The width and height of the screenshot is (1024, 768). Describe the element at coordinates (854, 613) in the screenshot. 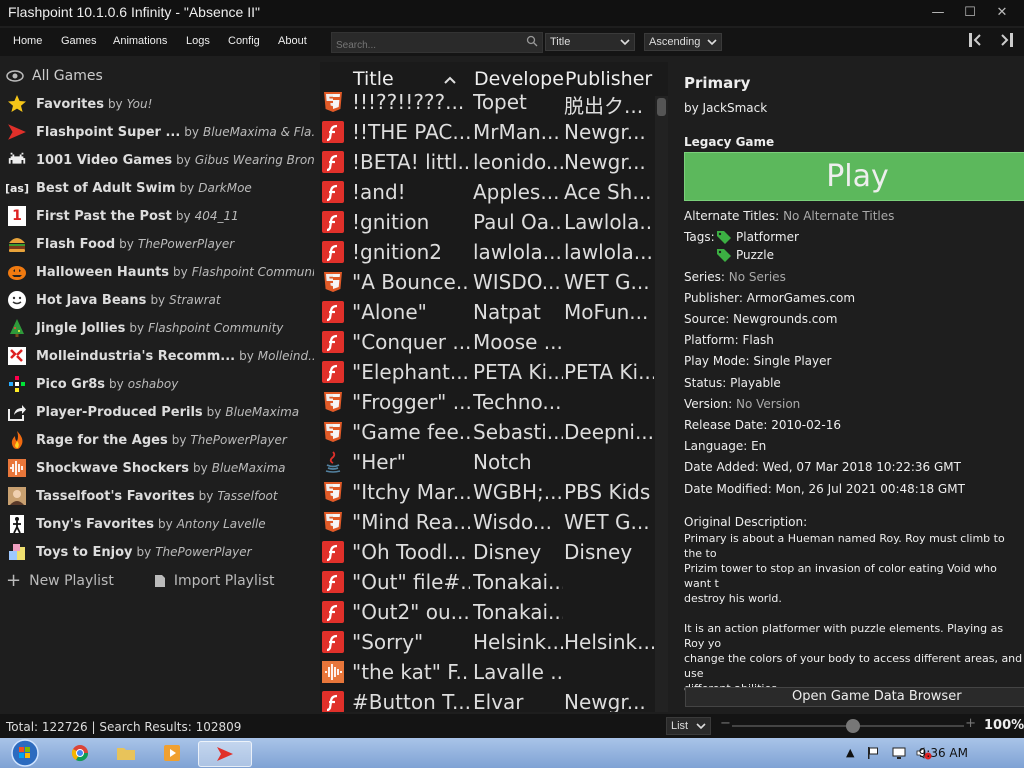

I see `description-line` at that location.